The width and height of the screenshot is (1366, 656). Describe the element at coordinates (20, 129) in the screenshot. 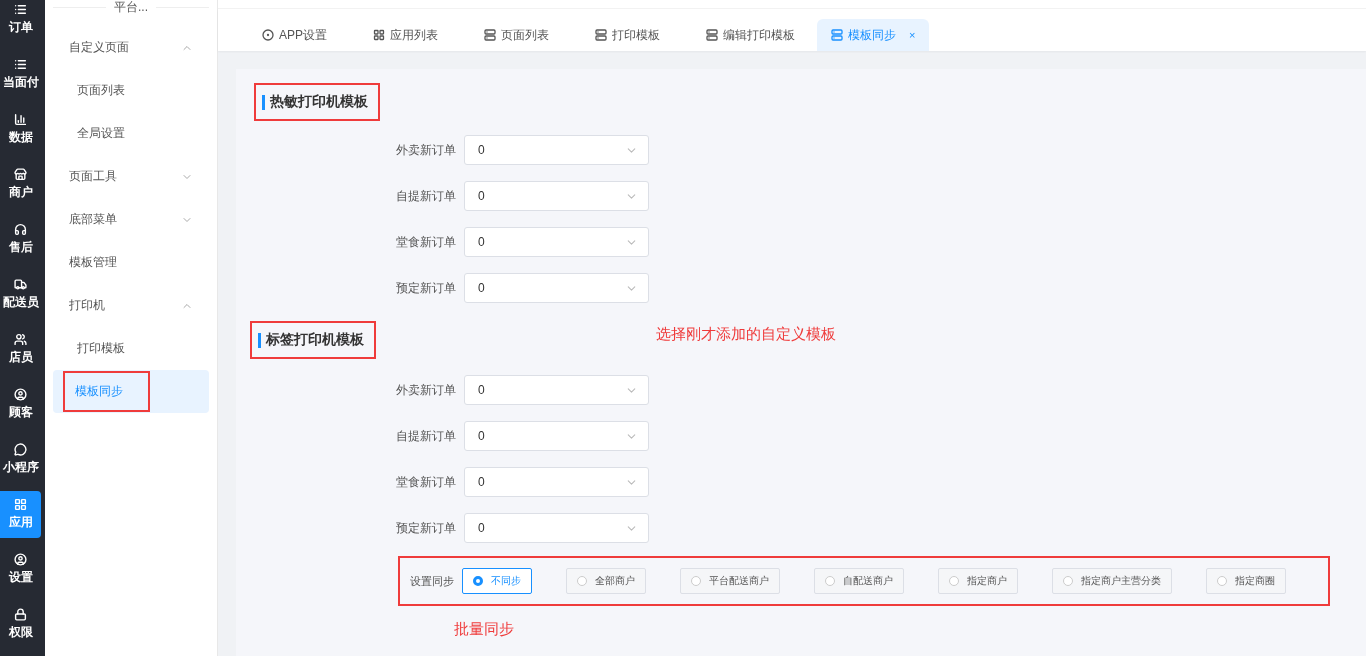

I see `nav-item: 数据` at that location.